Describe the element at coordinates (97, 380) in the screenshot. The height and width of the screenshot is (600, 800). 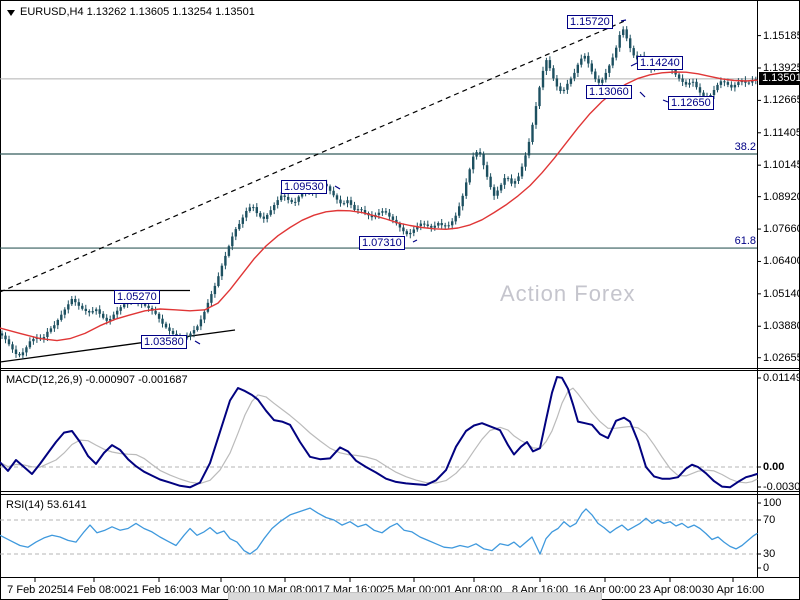
I see `macd-label: MACD(12,26,9) -0.000907 -0.001687` at that location.